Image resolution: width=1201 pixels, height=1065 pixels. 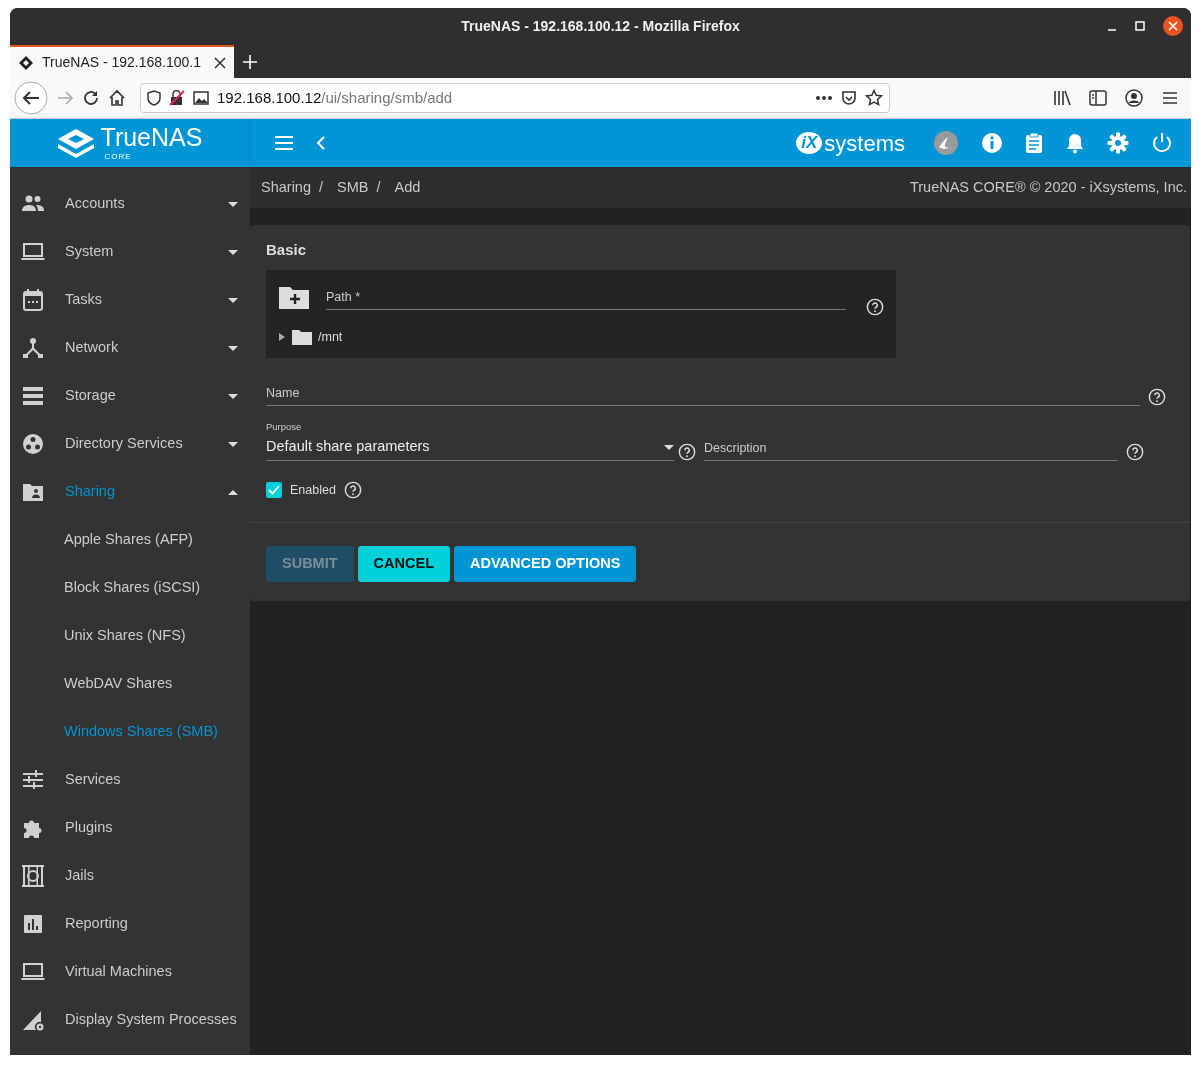 I want to click on copyright-text: TrueNAS CORE® © 2020 - iXsystems, Inc., so click(x=1048, y=187).